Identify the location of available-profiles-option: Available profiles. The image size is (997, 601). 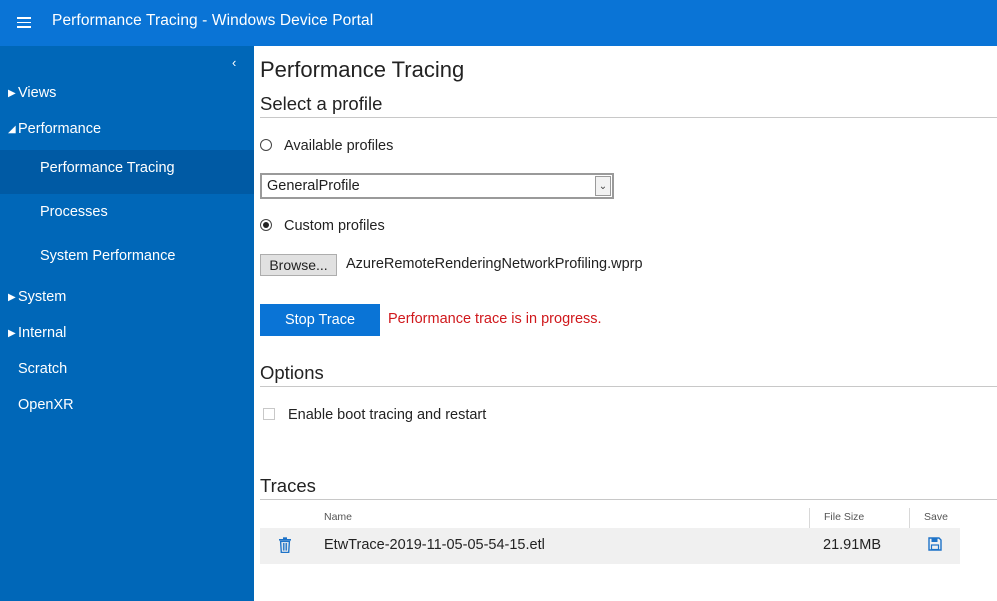
(326, 146).